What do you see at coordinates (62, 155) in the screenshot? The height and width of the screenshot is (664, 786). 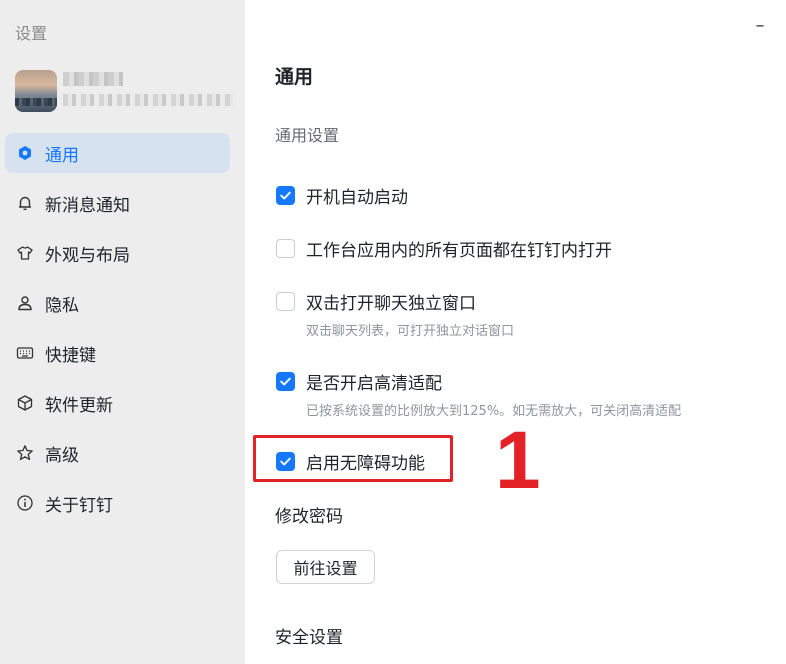 I see `sidebar-item-label: 通用` at bounding box center [62, 155].